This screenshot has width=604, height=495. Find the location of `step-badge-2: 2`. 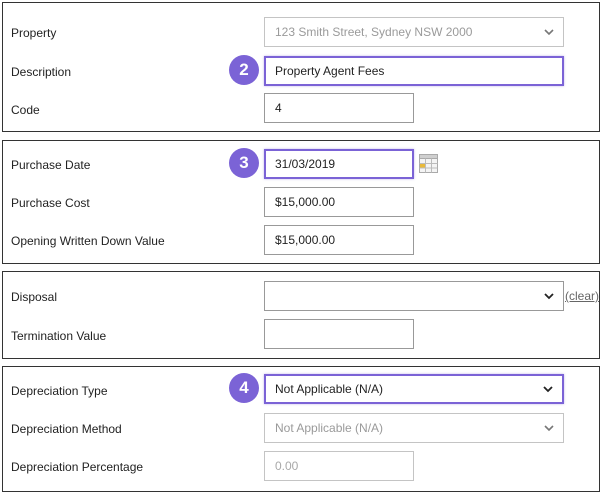

step-badge-2: 2 is located at coordinates (244, 70).